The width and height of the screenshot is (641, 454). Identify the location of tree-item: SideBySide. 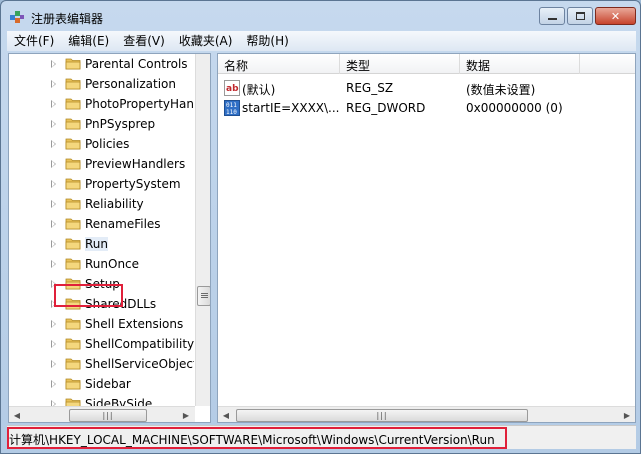
(101, 400).